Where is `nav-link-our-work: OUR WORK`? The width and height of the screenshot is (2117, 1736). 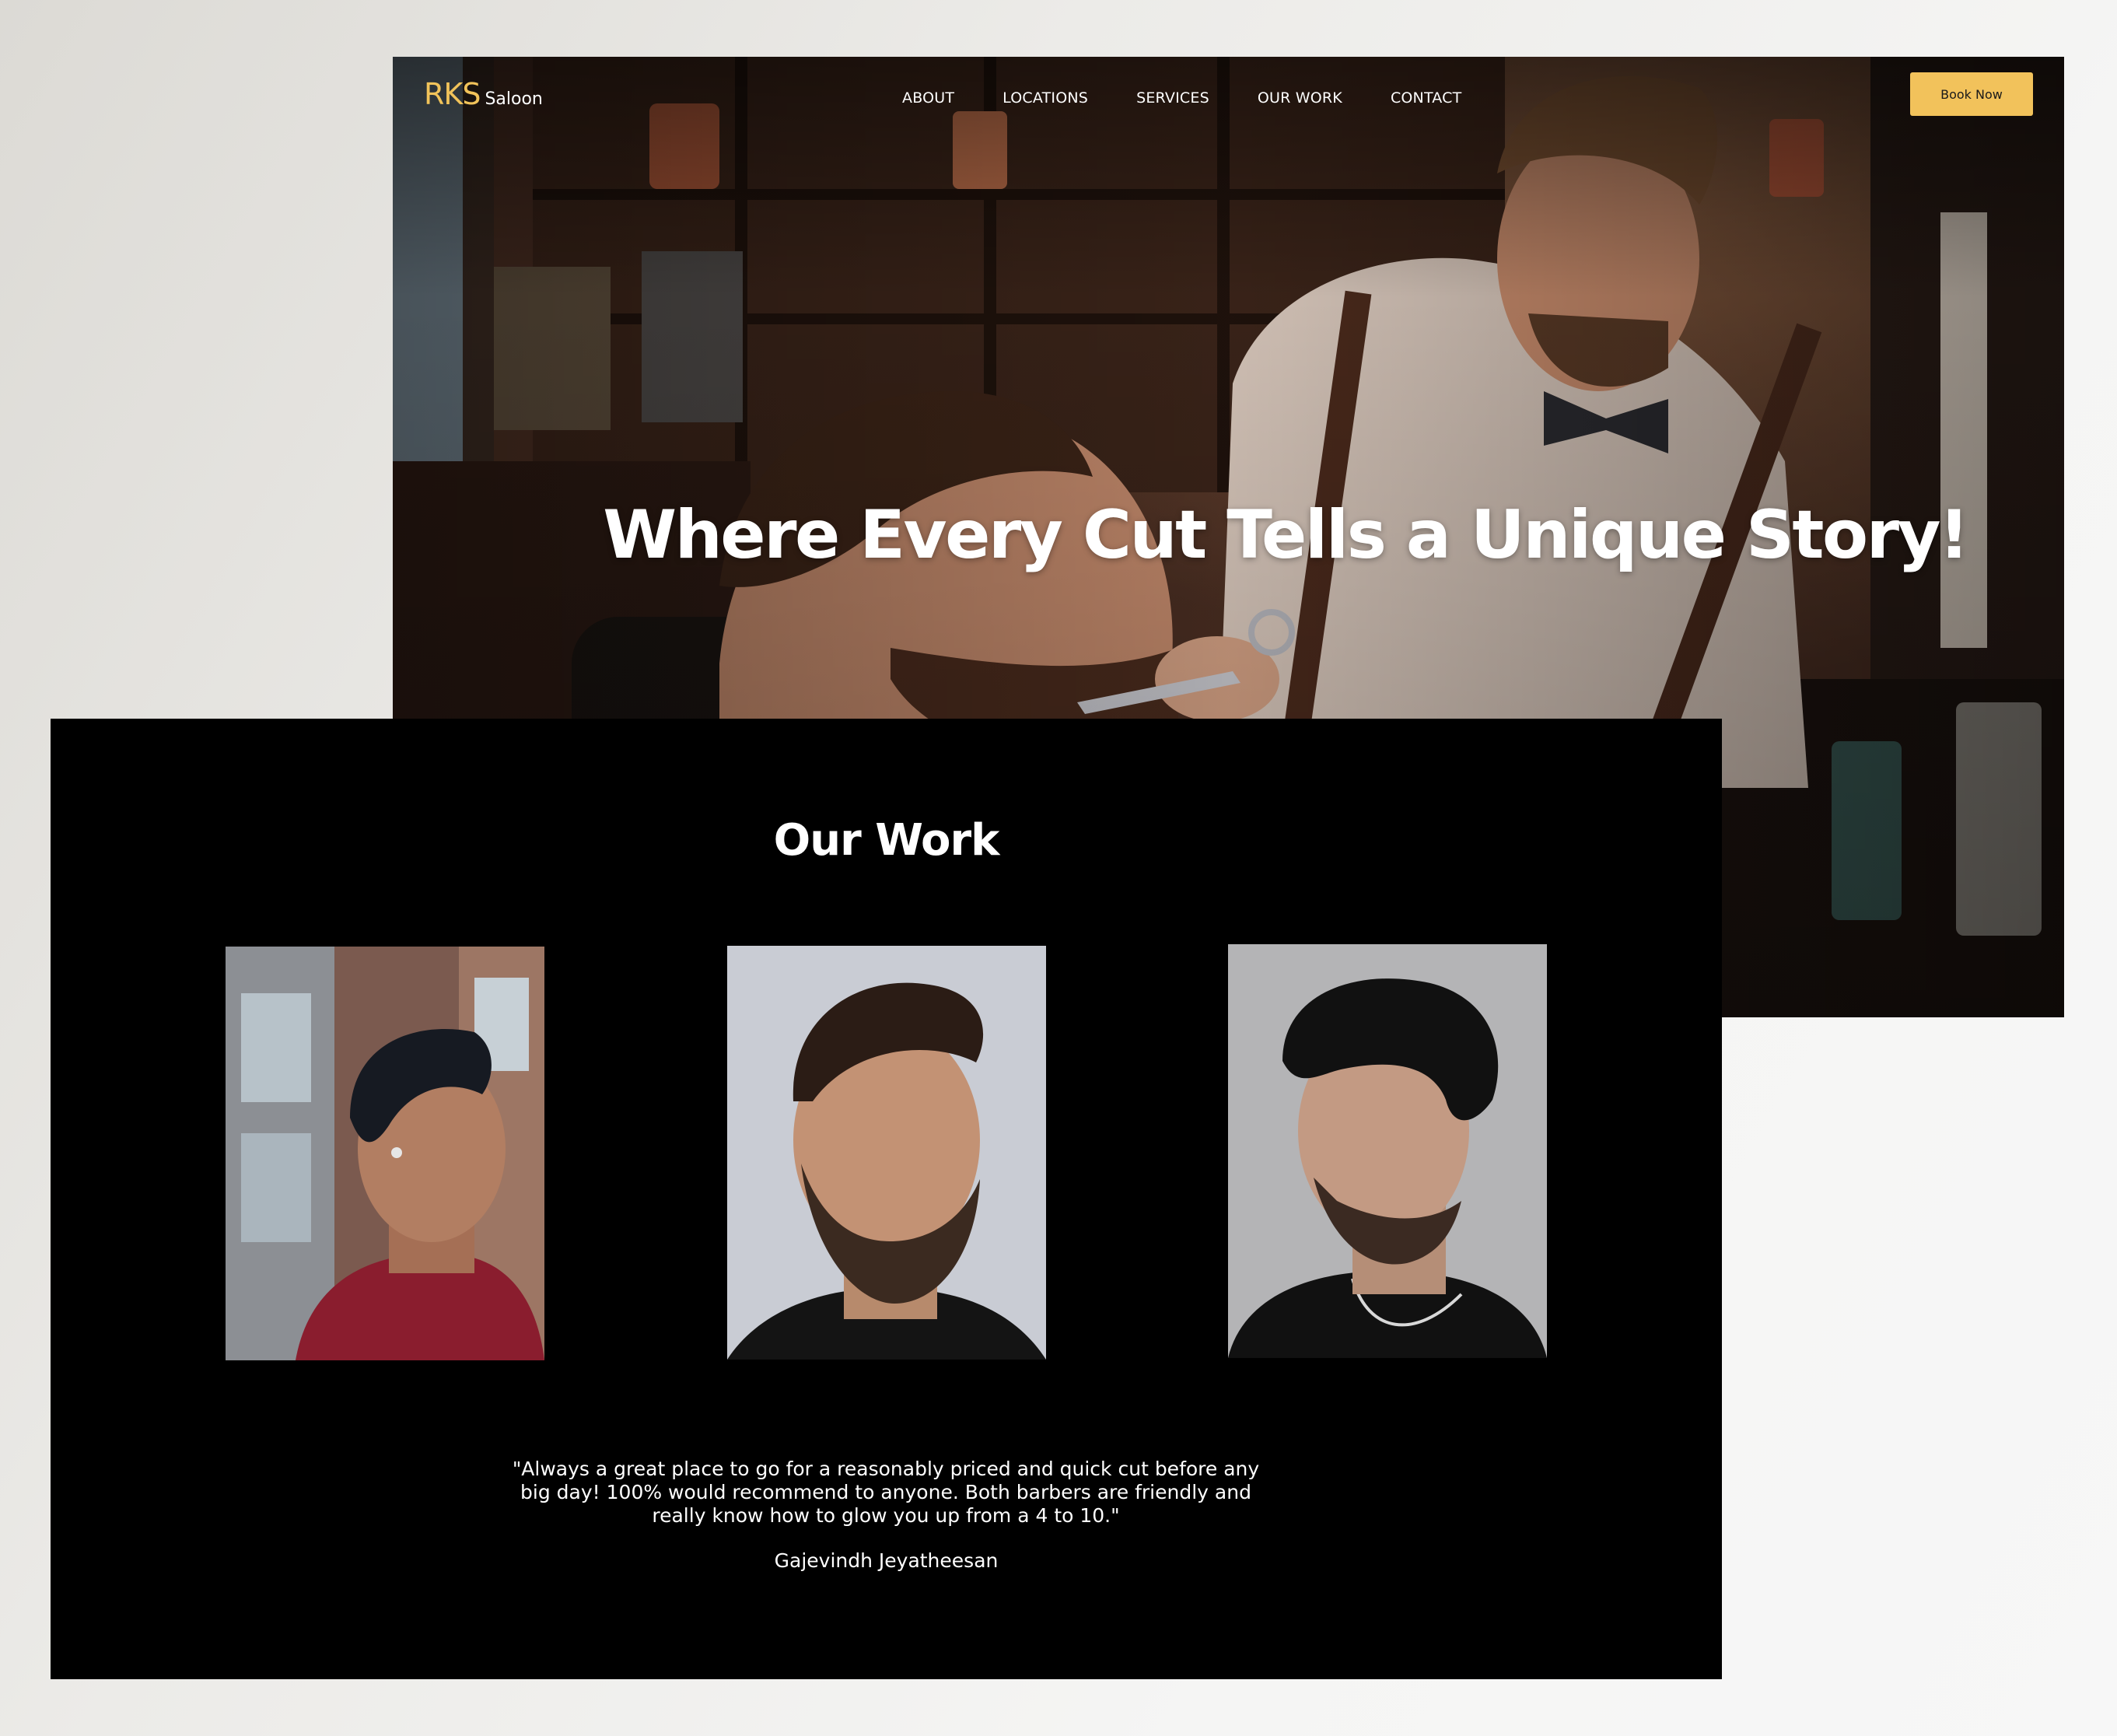 nav-link-our-work: OUR WORK is located at coordinates (1300, 98).